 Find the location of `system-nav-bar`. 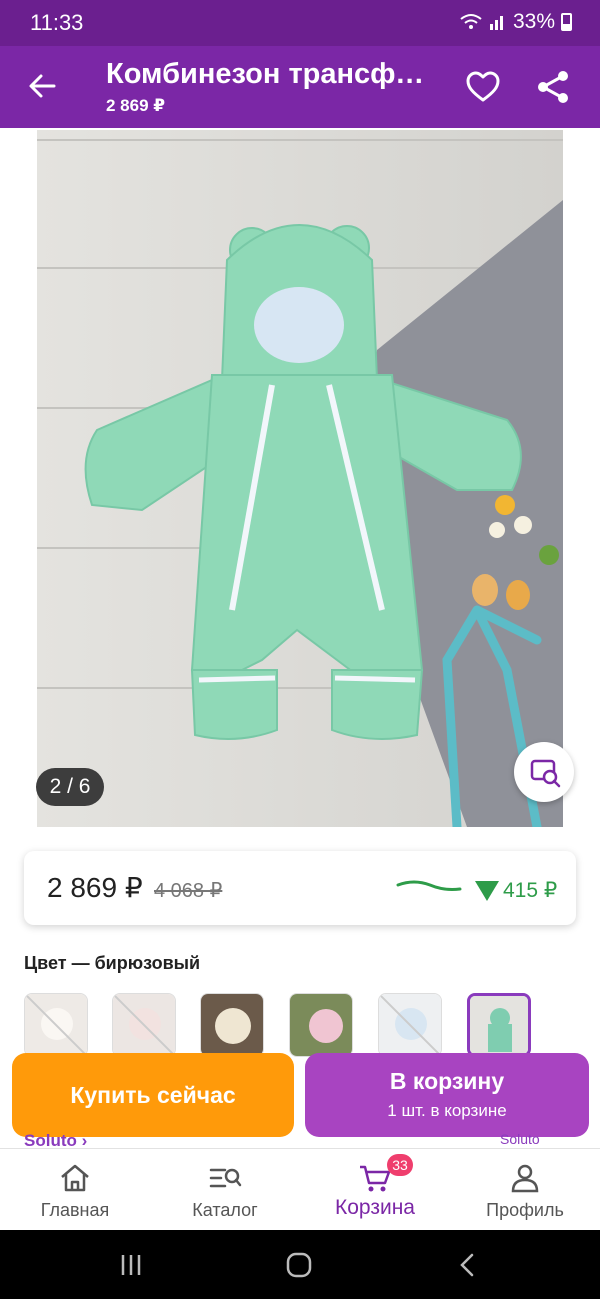

system-nav-bar is located at coordinates (300, 1264).